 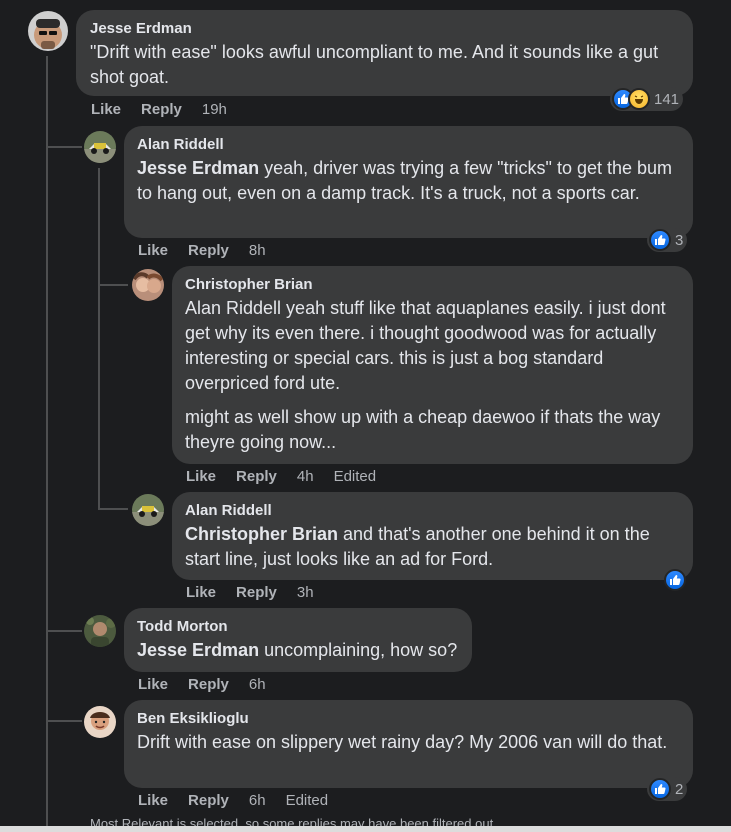 What do you see at coordinates (47, 441) in the screenshot?
I see `thread-line-main` at bounding box center [47, 441].